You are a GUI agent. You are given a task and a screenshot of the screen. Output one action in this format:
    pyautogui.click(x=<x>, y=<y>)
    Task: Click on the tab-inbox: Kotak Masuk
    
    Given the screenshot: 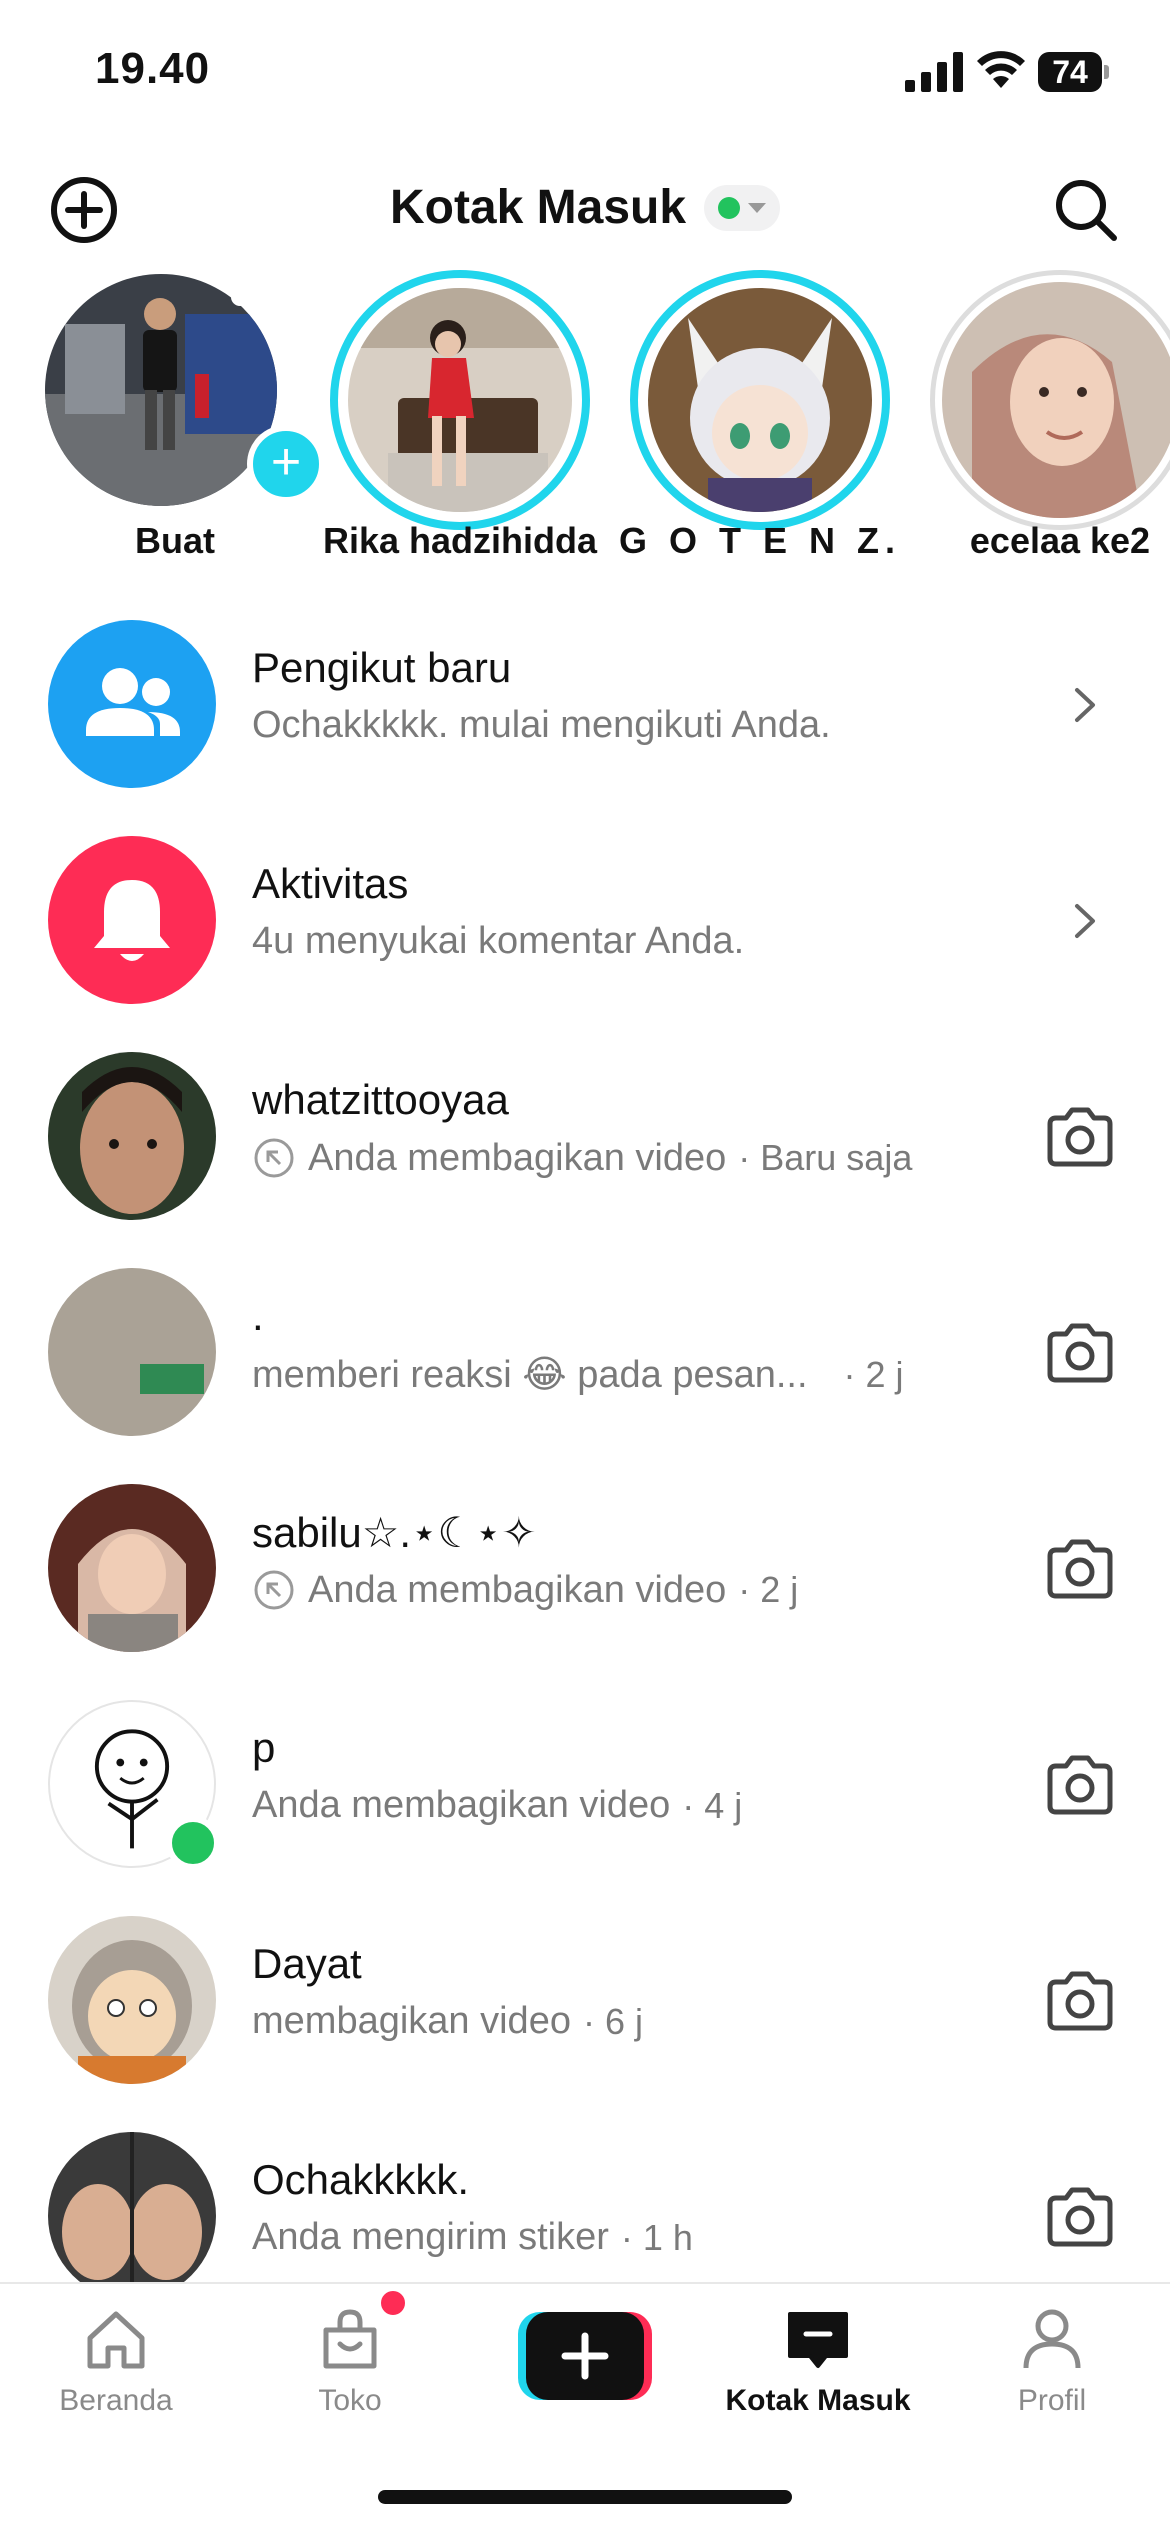 What is the action you would take?
    pyautogui.click(x=818, y=2361)
    